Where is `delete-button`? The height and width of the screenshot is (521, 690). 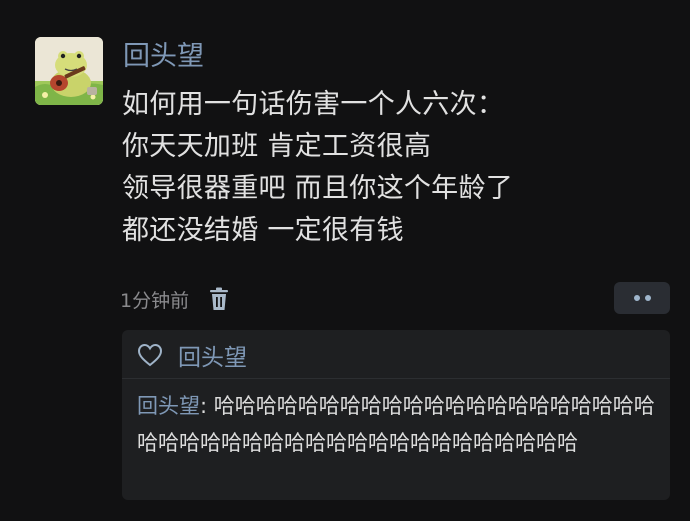 delete-button is located at coordinates (219, 299).